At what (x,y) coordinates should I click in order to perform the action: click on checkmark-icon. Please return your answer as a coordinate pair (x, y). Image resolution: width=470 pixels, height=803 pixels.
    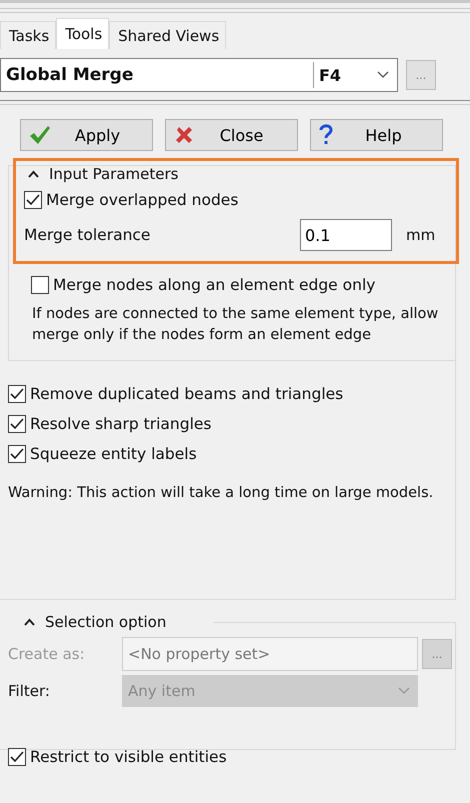
    Looking at the image, I should click on (40, 135).